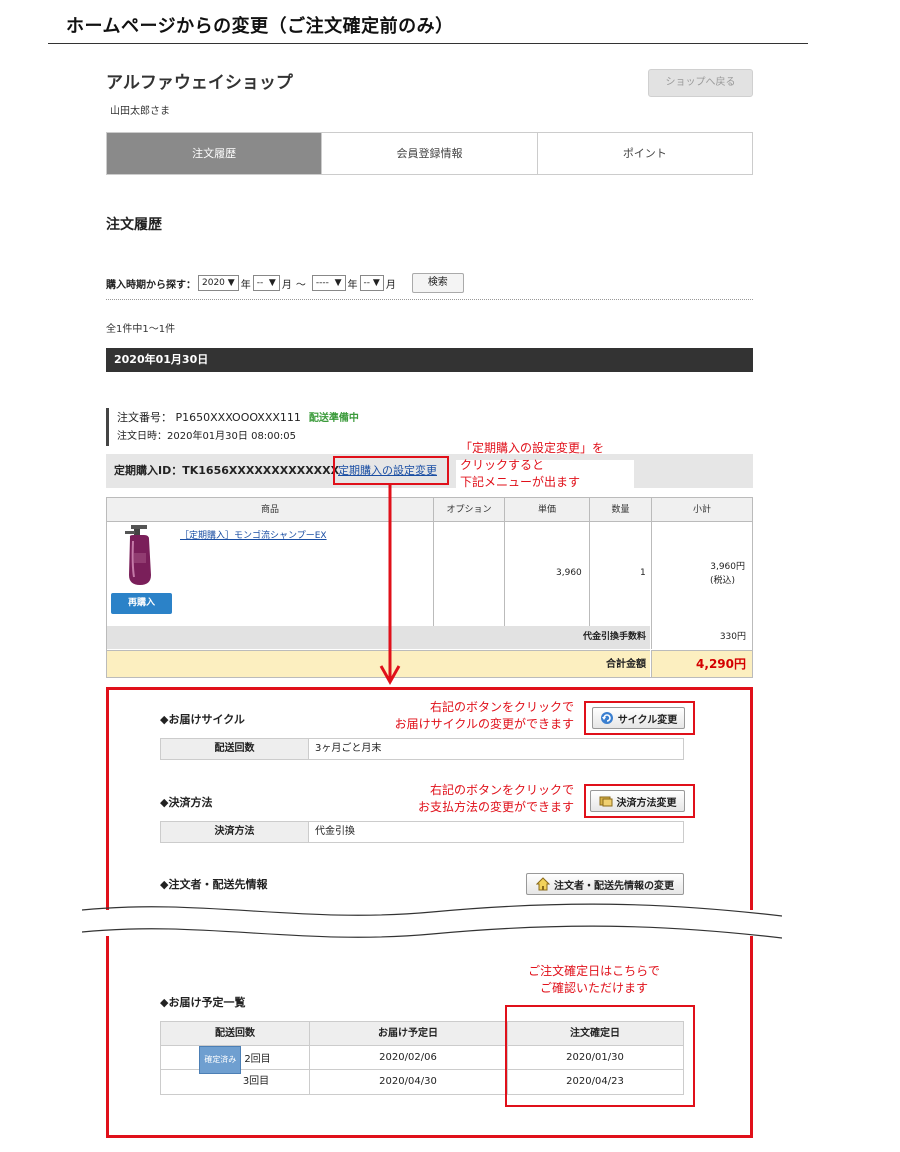 The width and height of the screenshot is (900, 1152). Describe the element at coordinates (432, 921) in the screenshot. I see `omission-break` at that location.